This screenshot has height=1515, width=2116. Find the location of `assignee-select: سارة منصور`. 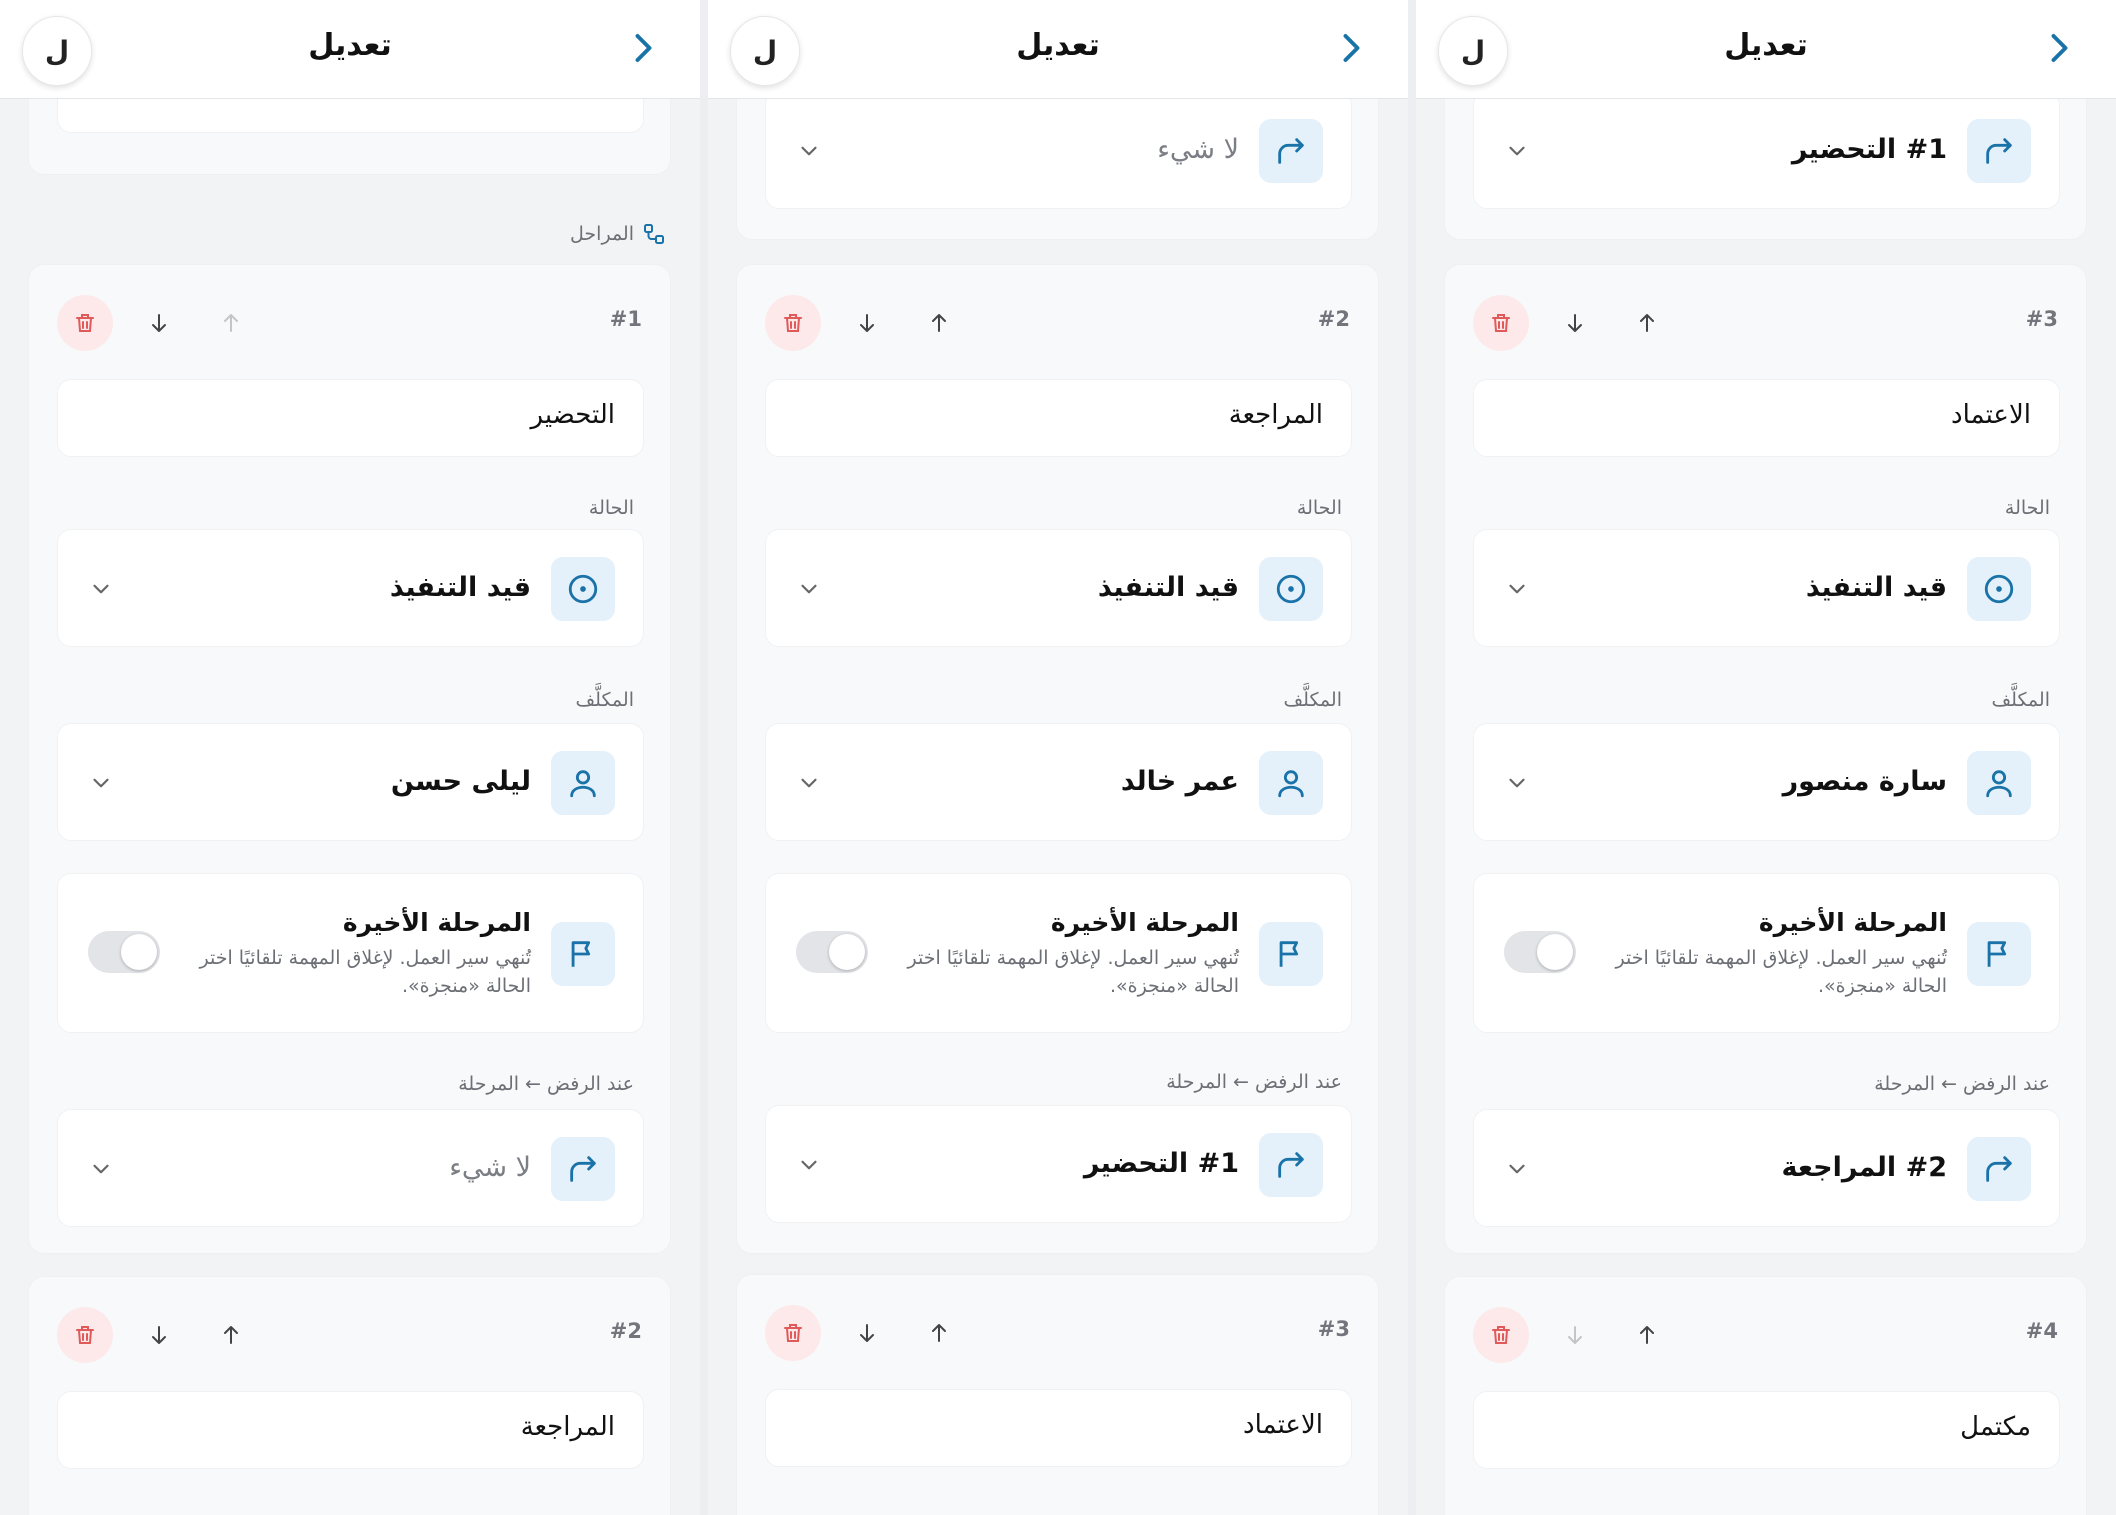

assignee-select: سارة منصور is located at coordinates (1766, 782).